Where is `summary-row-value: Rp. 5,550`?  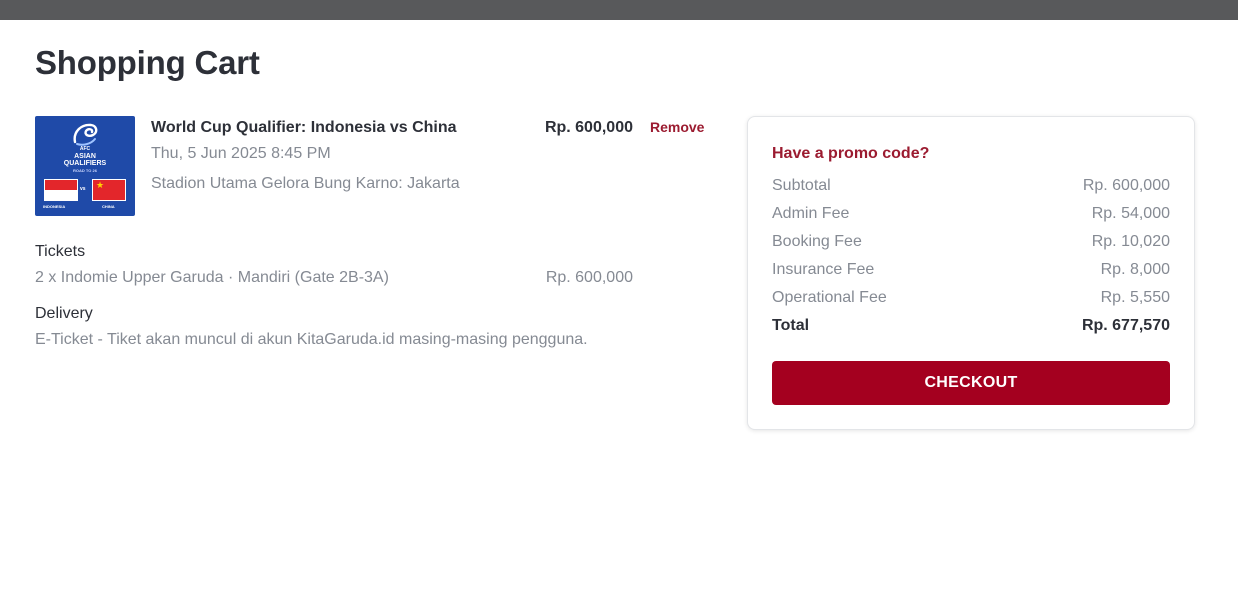 summary-row-value: Rp. 5,550 is located at coordinates (1135, 297).